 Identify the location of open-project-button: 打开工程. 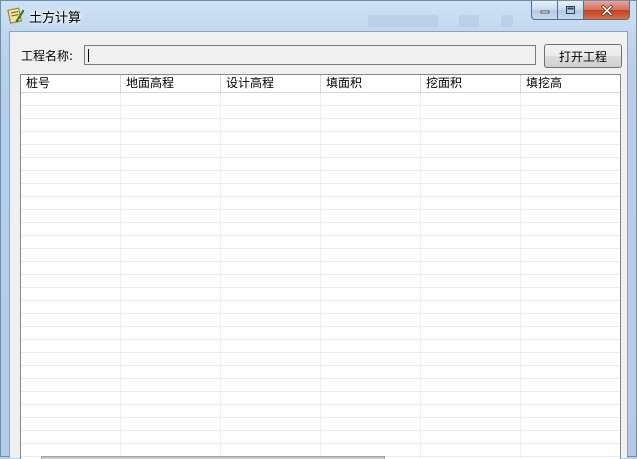
(583, 56).